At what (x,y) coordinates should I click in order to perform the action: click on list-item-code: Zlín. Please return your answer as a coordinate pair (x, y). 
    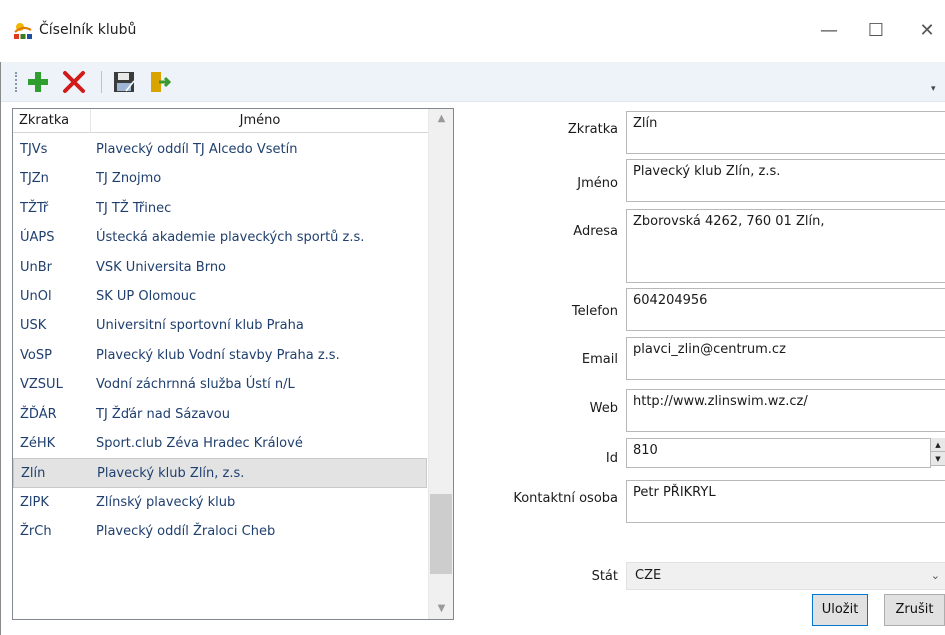
    Looking at the image, I should click on (33, 474).